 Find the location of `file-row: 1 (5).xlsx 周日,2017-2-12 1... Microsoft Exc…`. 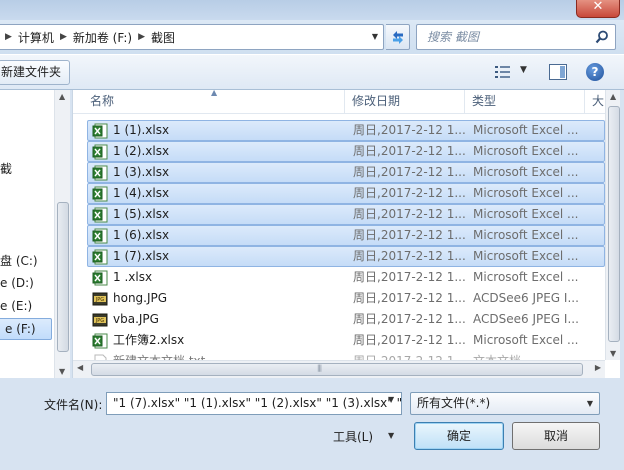

file-row: 1 (5).xlsx 周日,2017-2-12 1... Microsoft Exc… is located at coordinates (346, 214).